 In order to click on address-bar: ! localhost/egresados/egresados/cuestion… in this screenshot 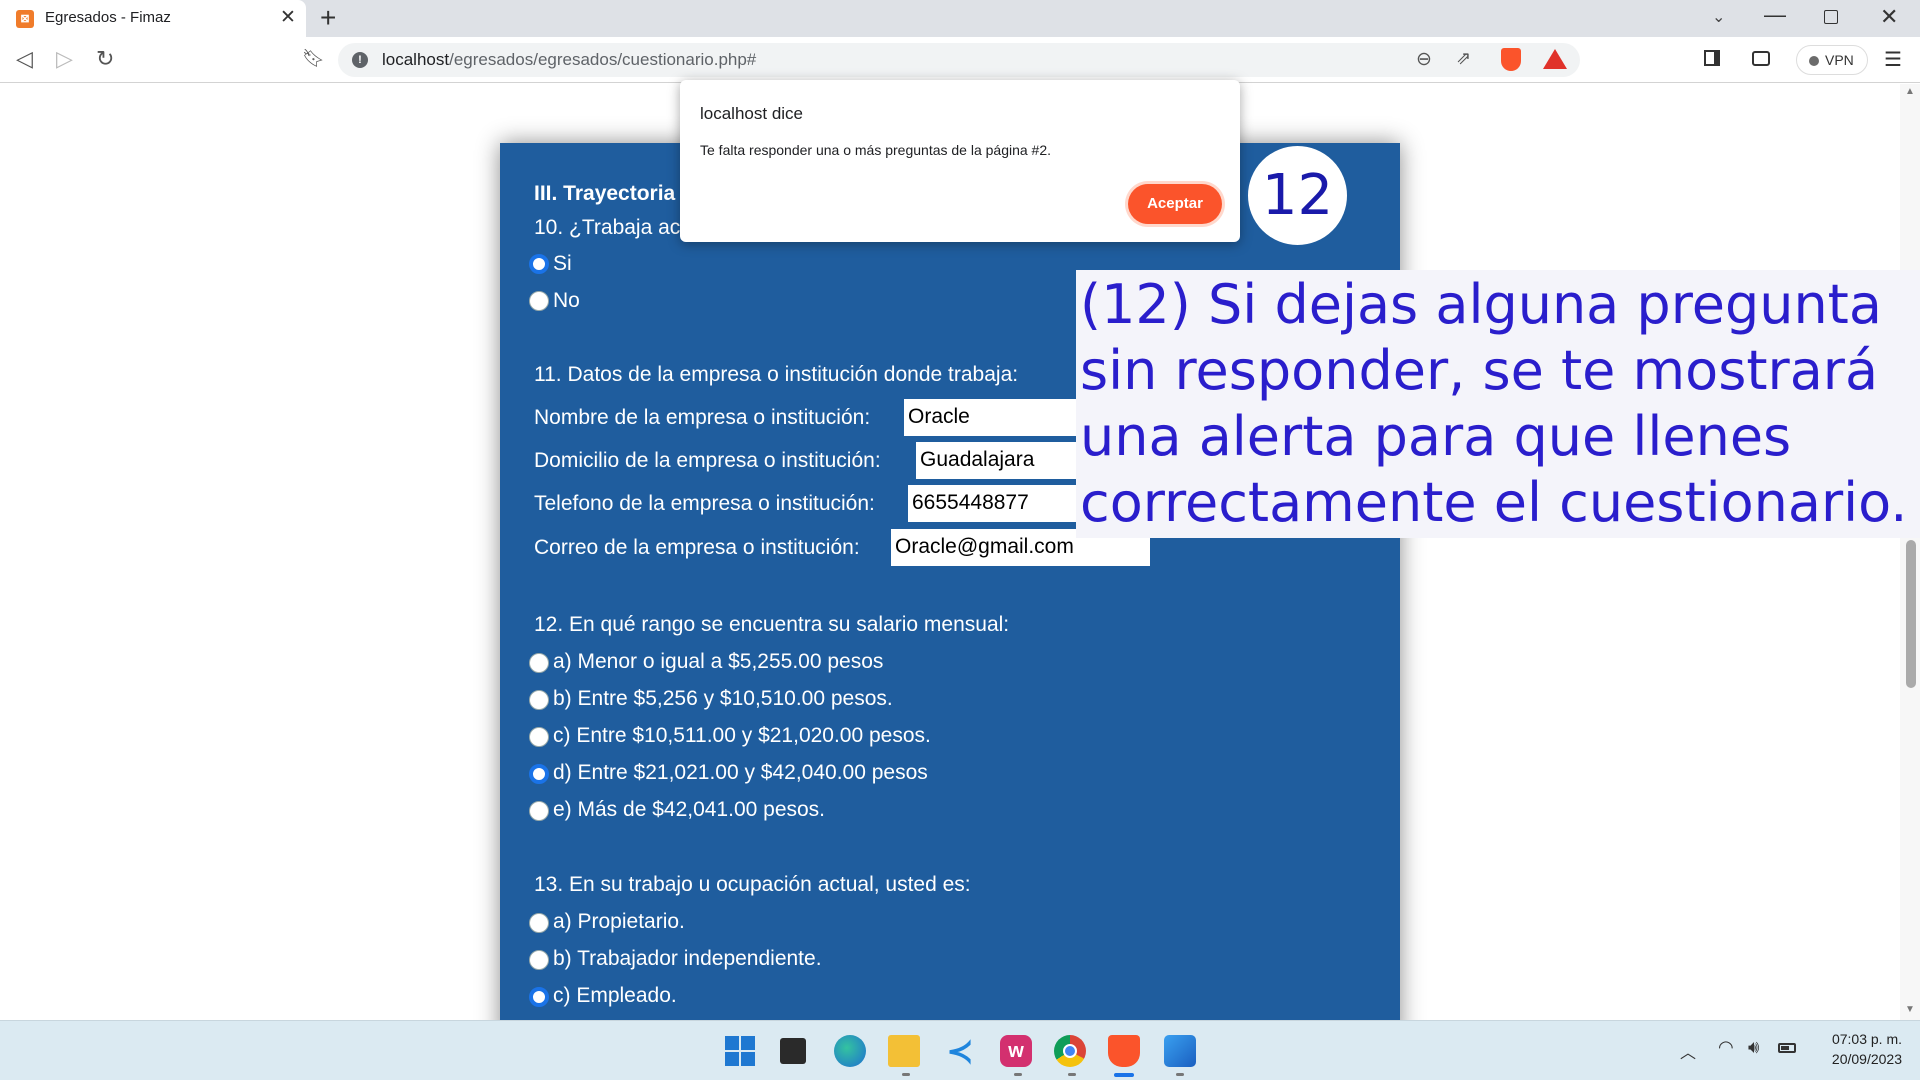, I will do `click(959, 60)`.